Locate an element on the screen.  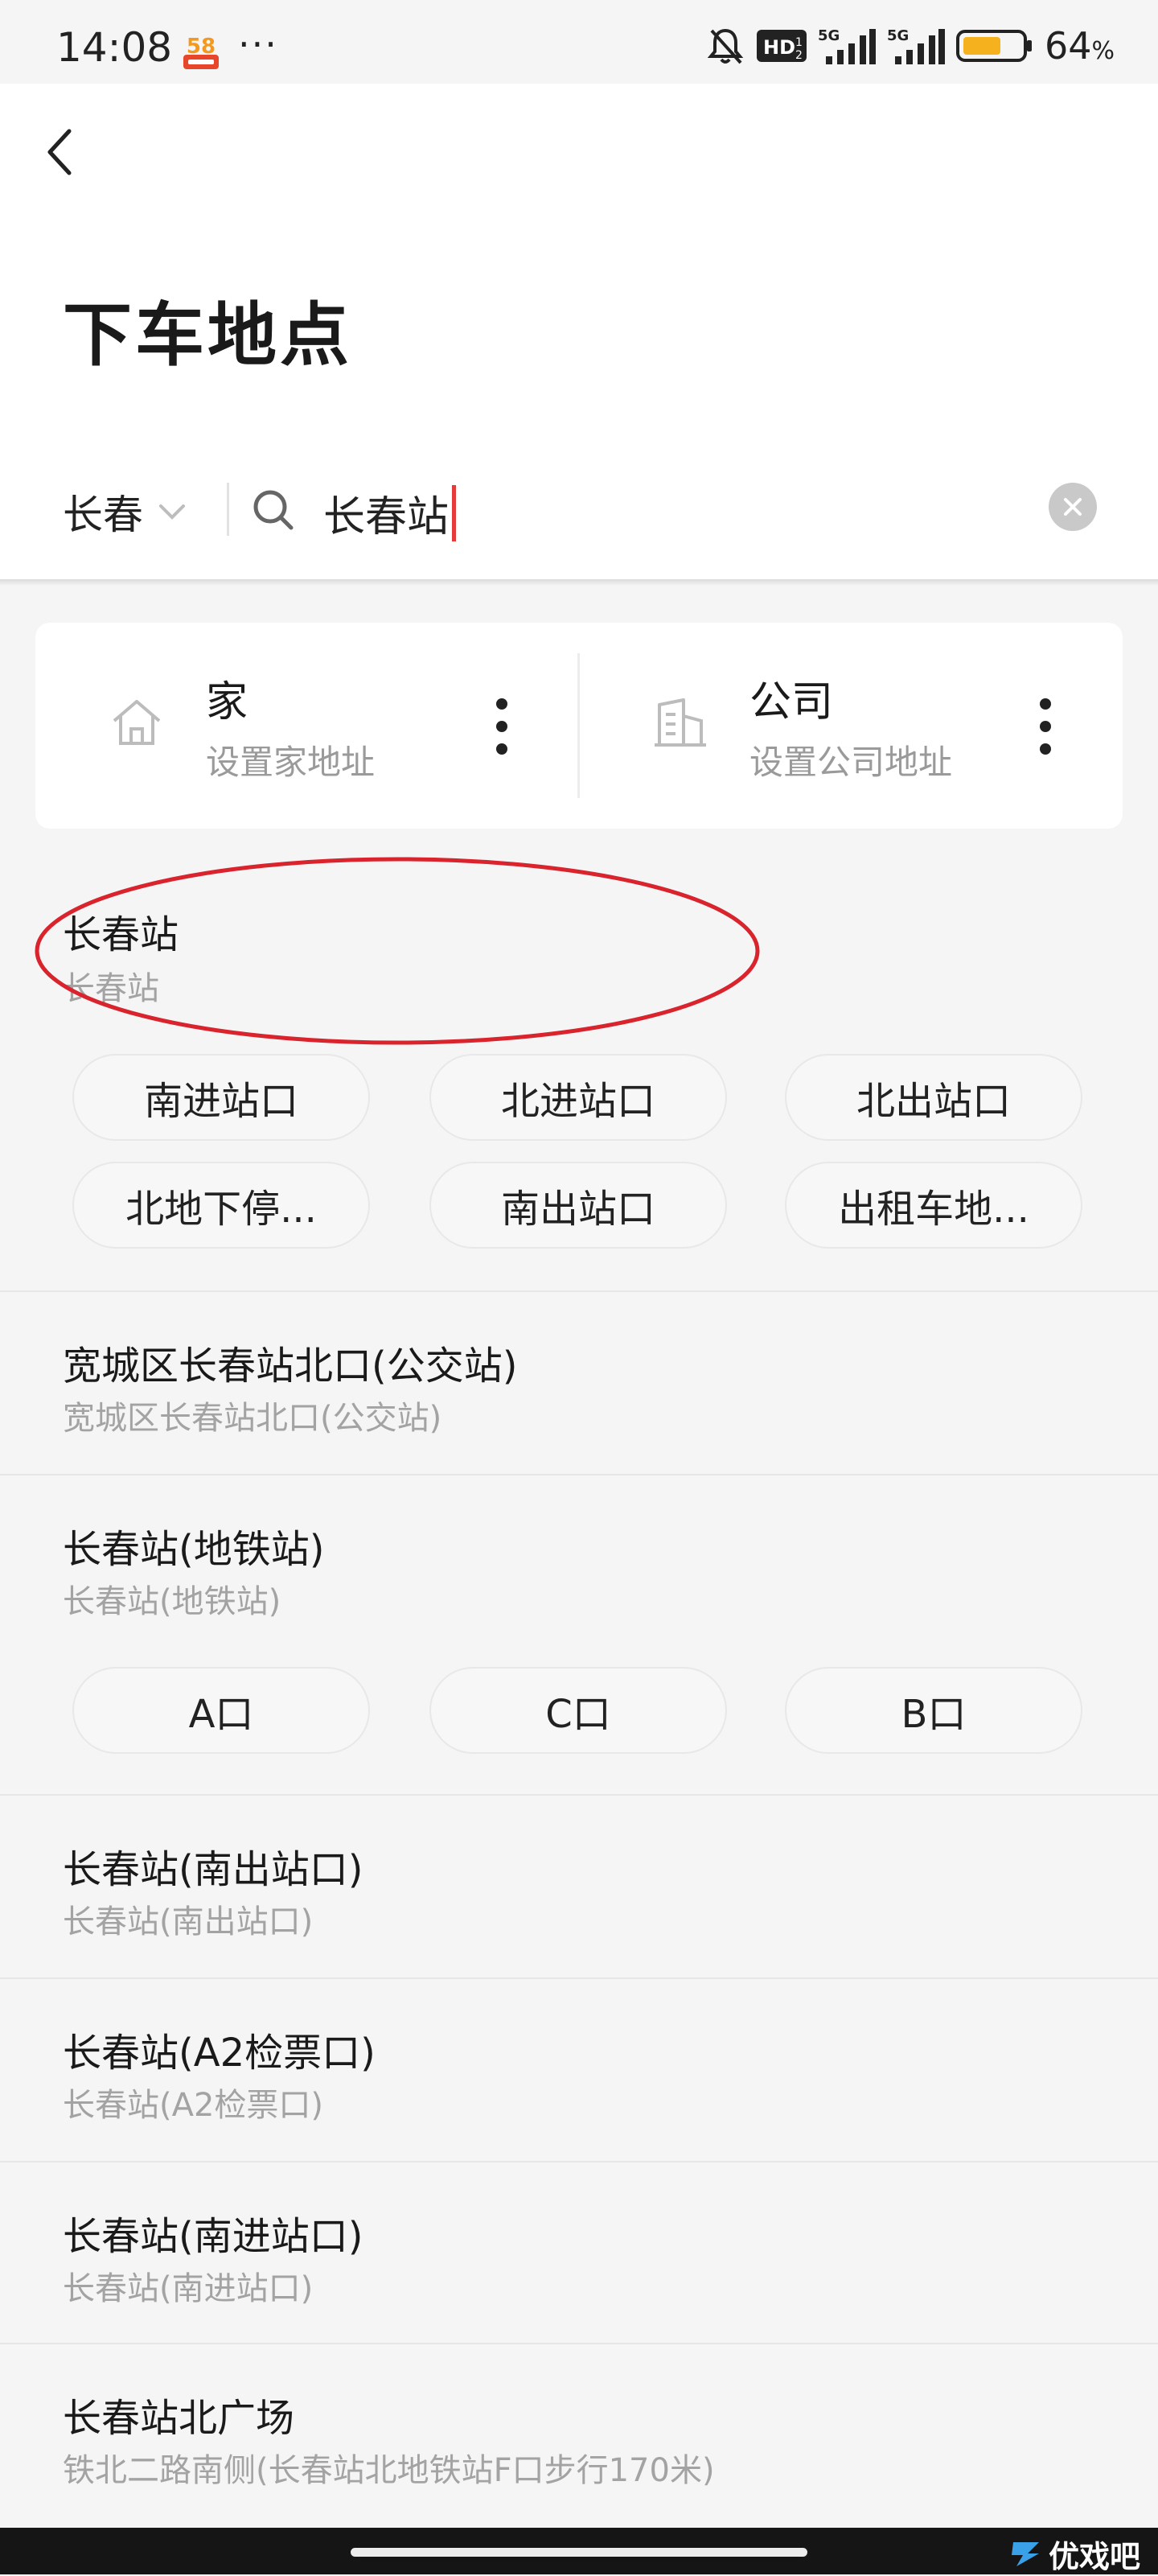
result-subtitle: 铁北二路南侧(长春站北地铁站F口步行170米) is located at coordinates (389, 2470).